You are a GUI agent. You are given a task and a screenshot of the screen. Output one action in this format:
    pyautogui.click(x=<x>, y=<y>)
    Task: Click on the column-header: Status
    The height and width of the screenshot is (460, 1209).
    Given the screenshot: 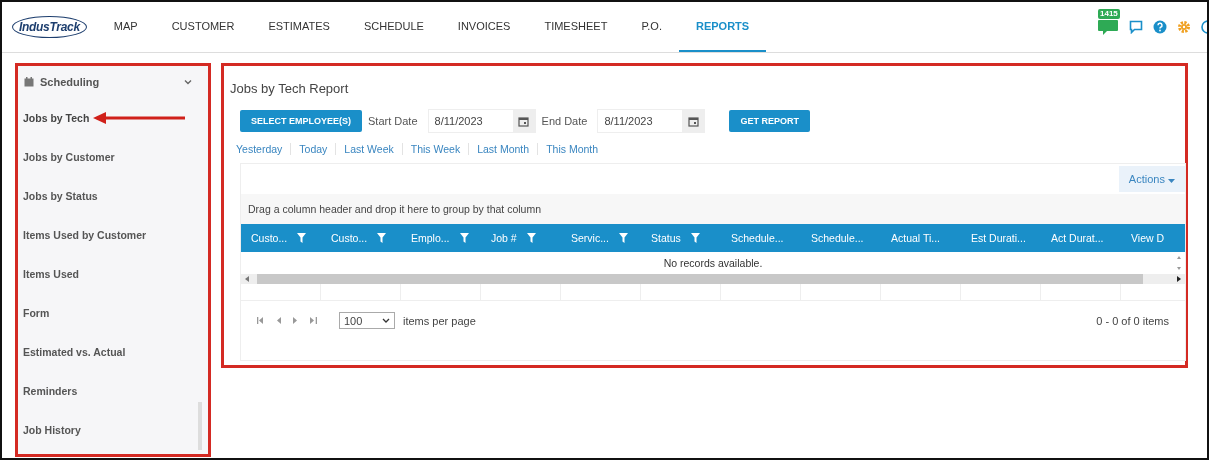 What is the action you would take?
    pyautogui.click(x=681, y=238)
    